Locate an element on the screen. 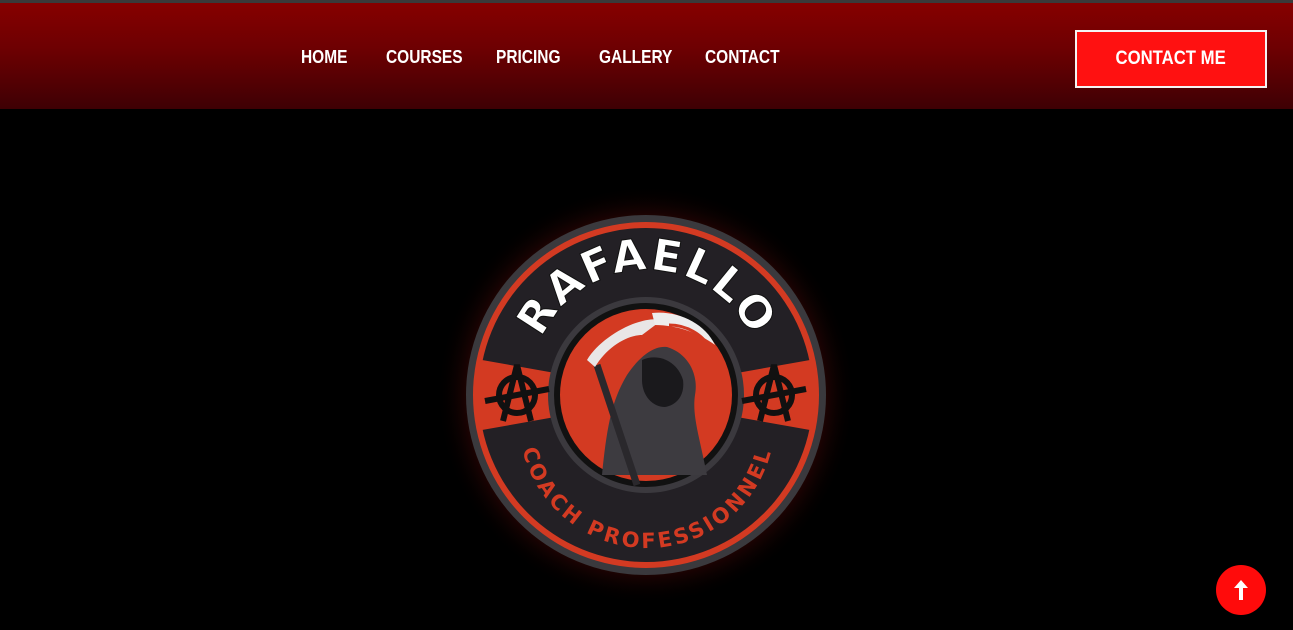  scroll-to-top-button is located at coordinates (1241, 590).